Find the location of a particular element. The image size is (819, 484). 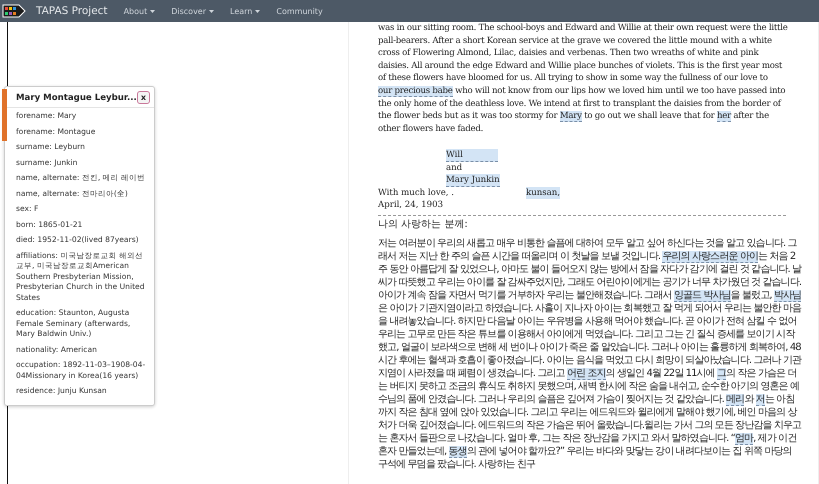

signature-text: and is located at coordinates (455, 168).